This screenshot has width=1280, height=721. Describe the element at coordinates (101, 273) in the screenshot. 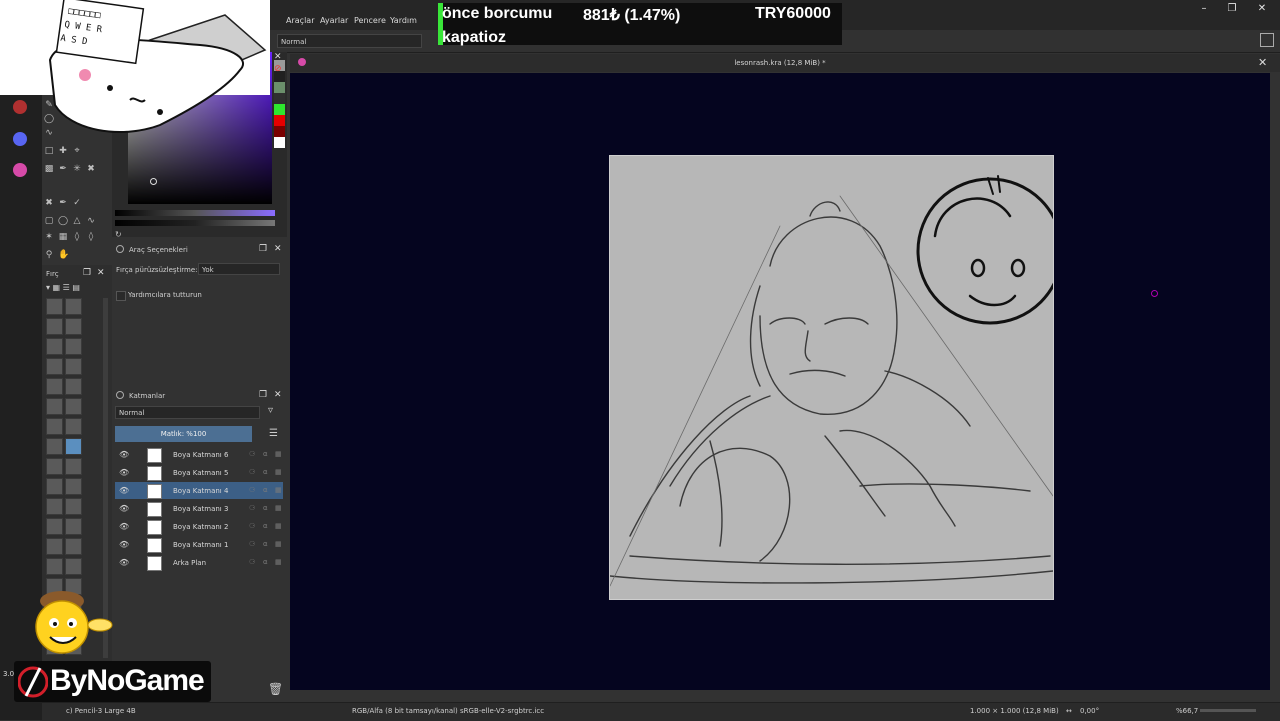

I see `close-brush-panel-icon: ✕` at that location.